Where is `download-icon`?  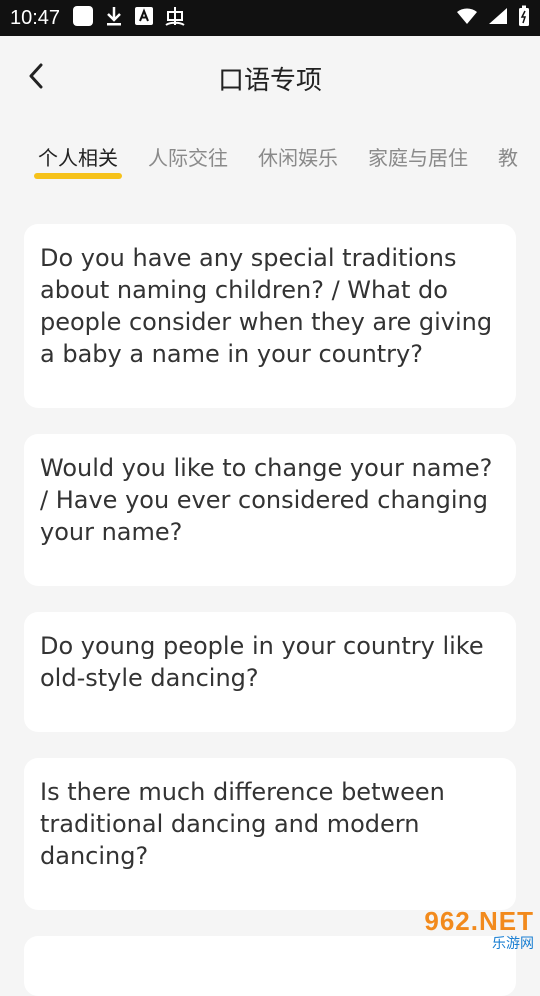
download-icon is located at coordinates (114, 18).